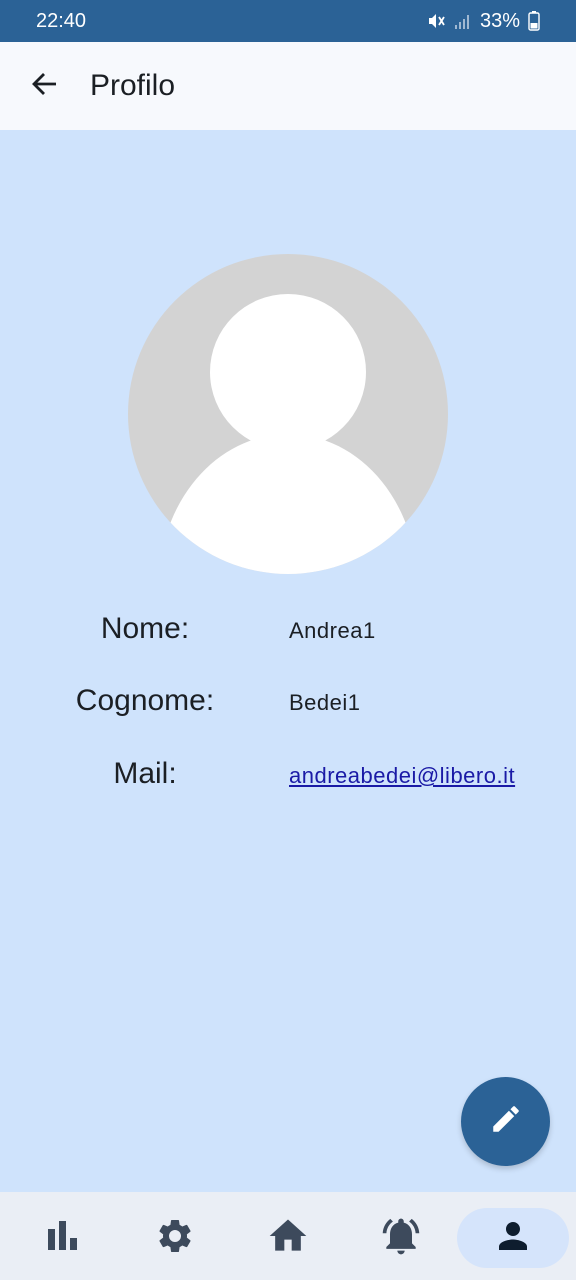  I want to click on gear-icon, so click(175, 1238).